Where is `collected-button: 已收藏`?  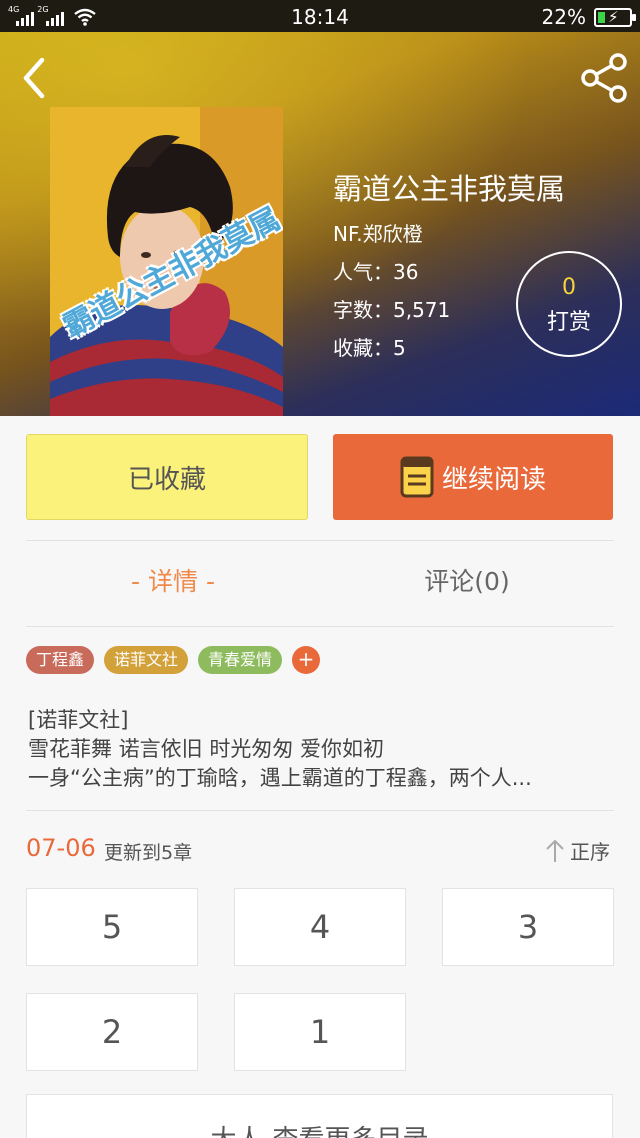
collected-button: 已收藏 is located at coordinates (167, 477).